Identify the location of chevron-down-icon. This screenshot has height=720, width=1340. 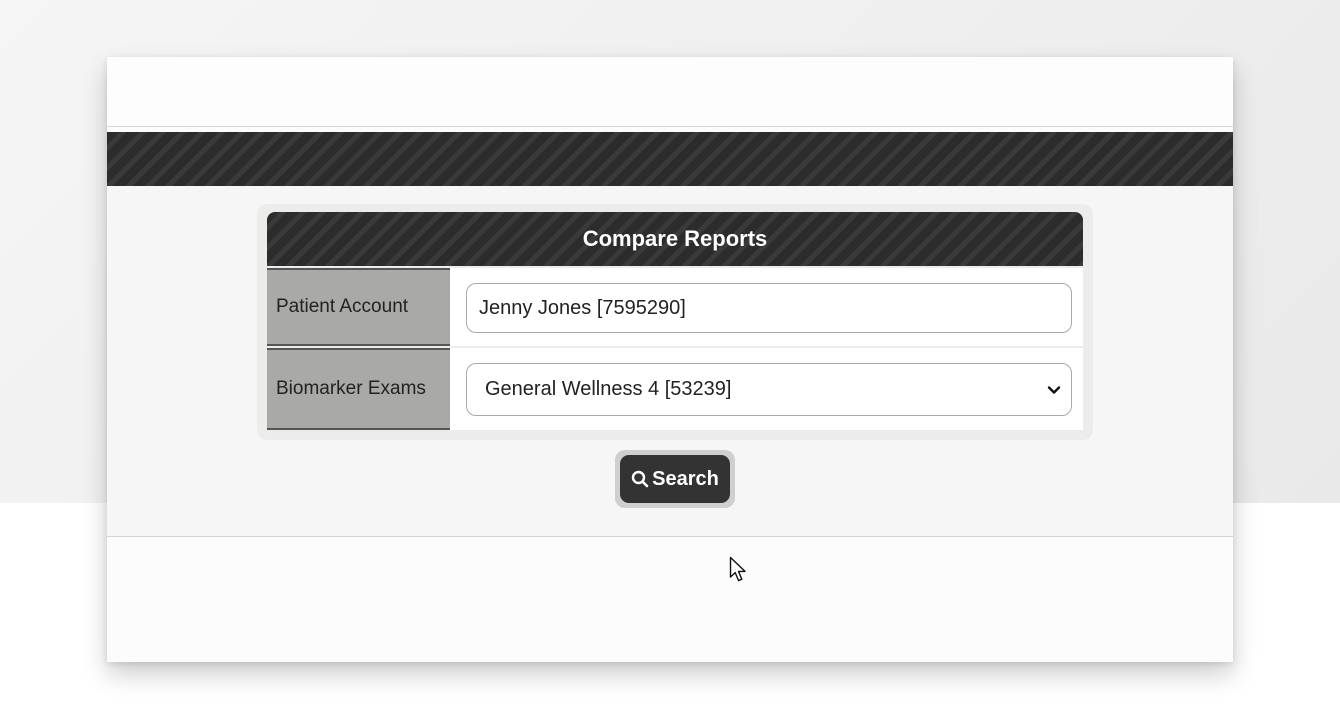
(1054, 389).